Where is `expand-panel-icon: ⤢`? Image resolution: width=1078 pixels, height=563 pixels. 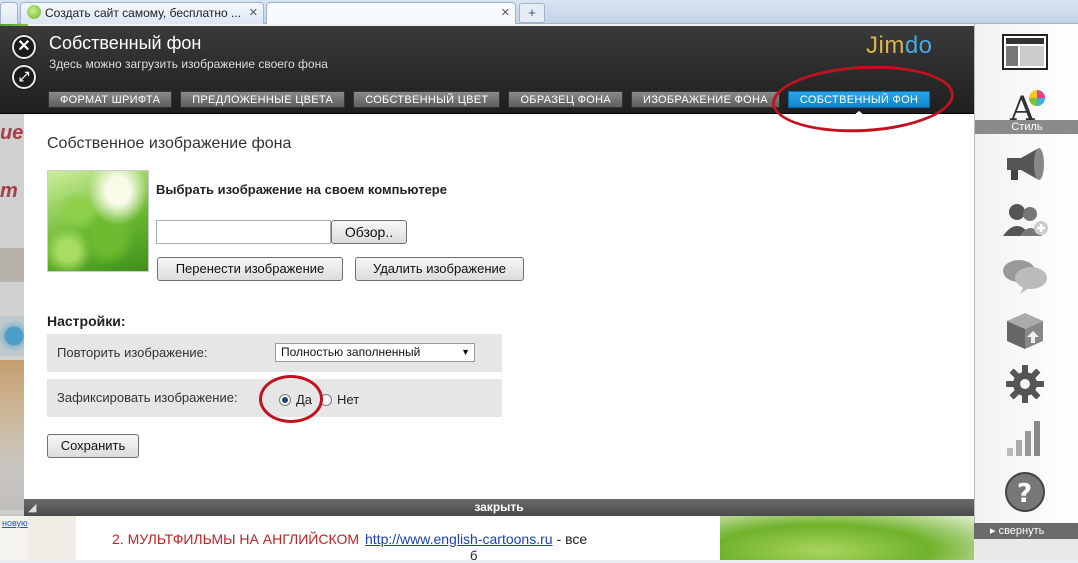
expand-panel-icon: ⤢ is located at coordinates (24, 77).